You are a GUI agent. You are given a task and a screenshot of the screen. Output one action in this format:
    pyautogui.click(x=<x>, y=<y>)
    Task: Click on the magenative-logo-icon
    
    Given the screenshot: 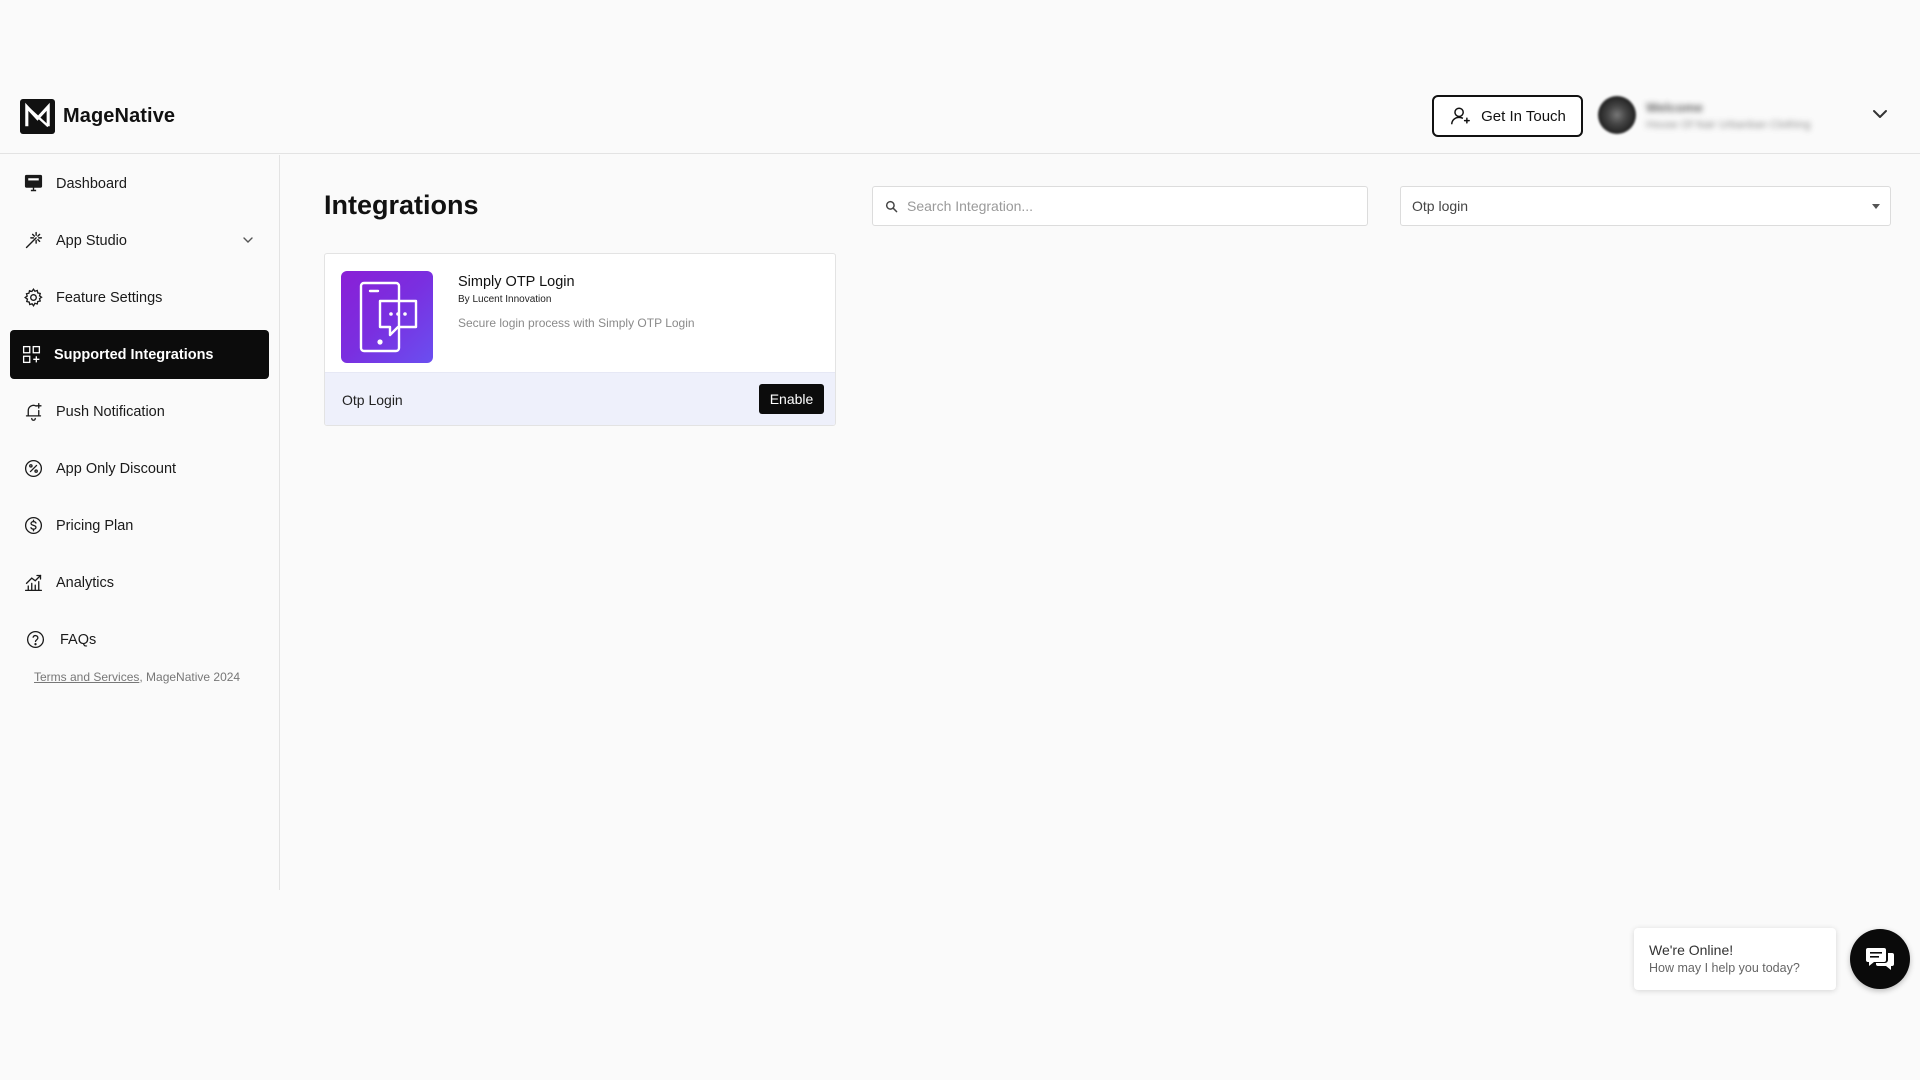 What is the action you would take?
    pyautogui.click(x=37, y=116)
    